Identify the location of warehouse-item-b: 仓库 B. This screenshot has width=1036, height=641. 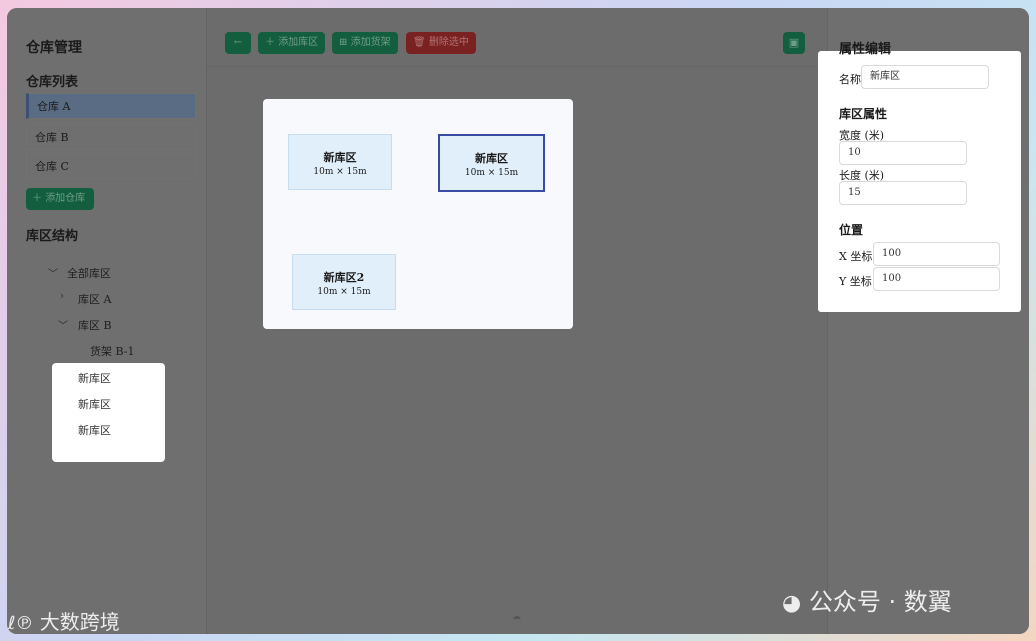
(111, 137).